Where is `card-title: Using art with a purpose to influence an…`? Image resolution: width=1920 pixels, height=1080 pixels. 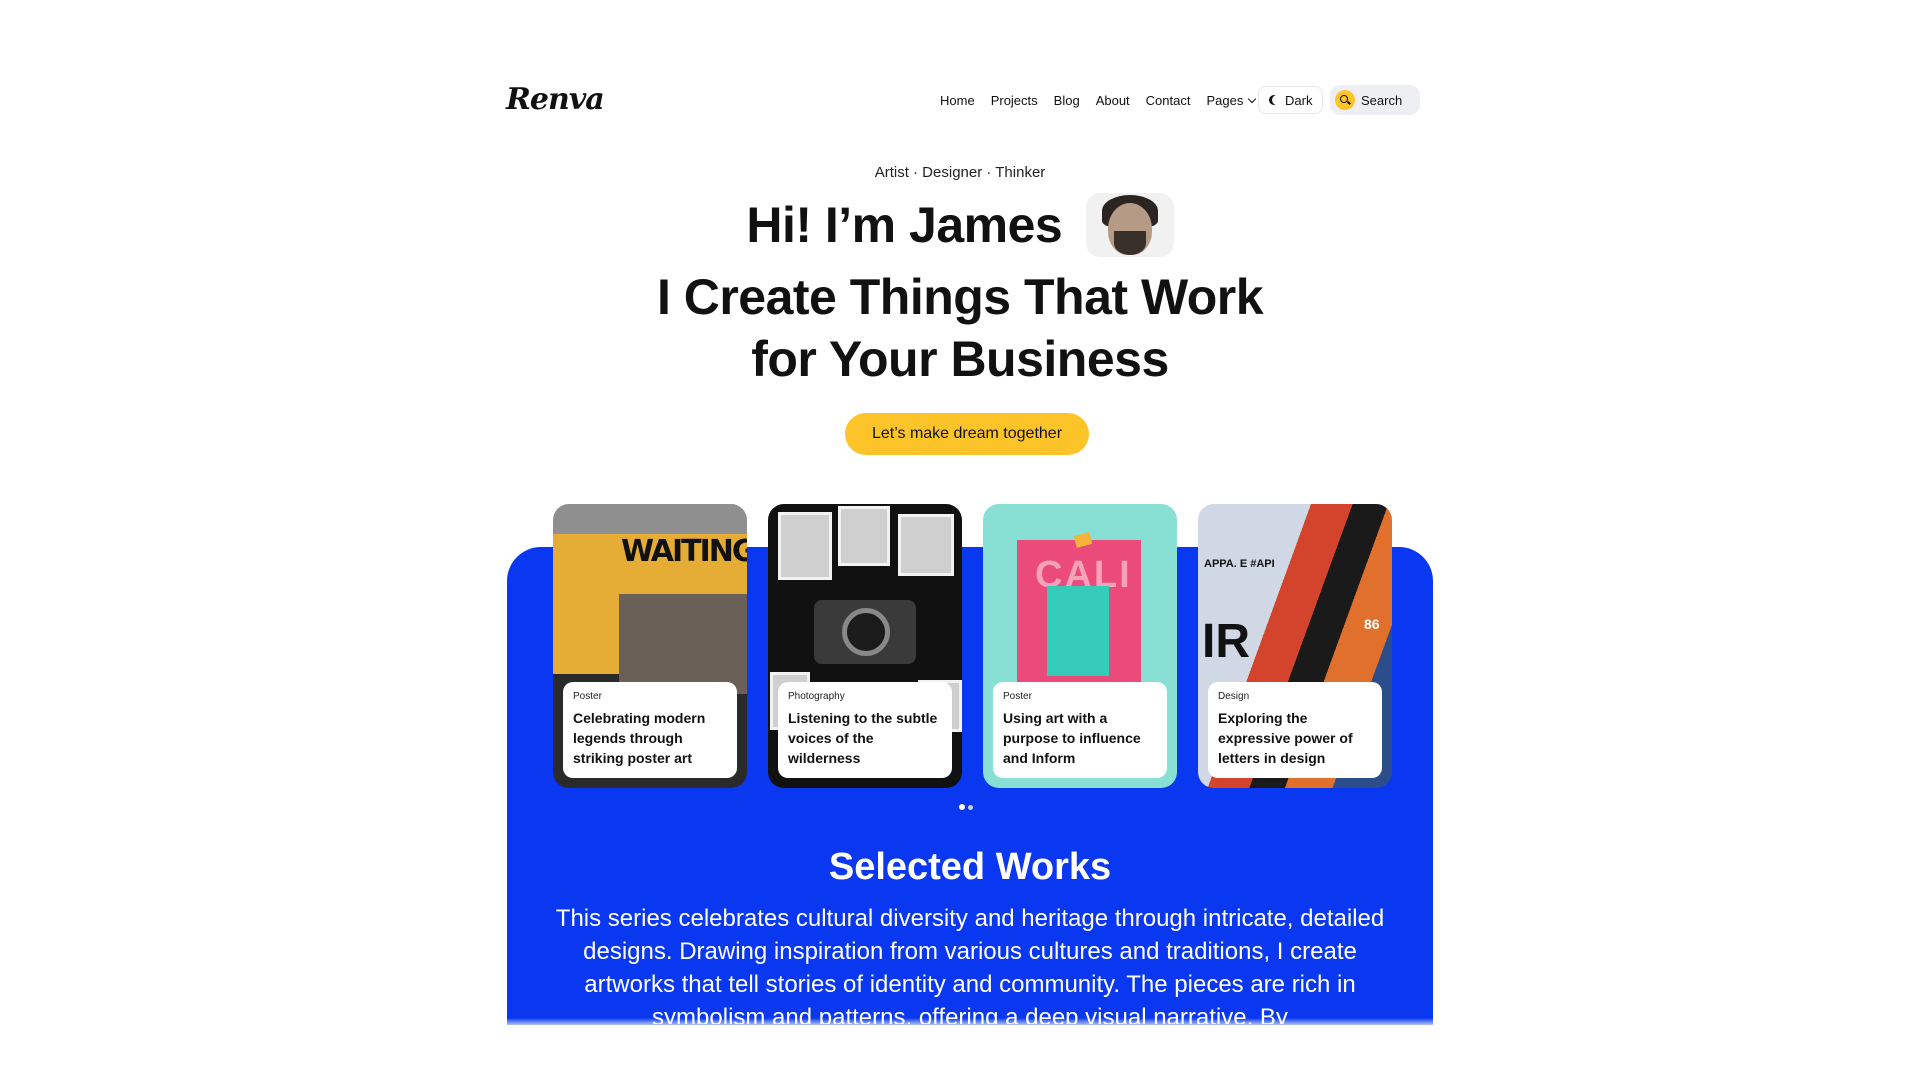 card-title: Using art with a purpose to influence an… is located at coordinates (1072, 738).